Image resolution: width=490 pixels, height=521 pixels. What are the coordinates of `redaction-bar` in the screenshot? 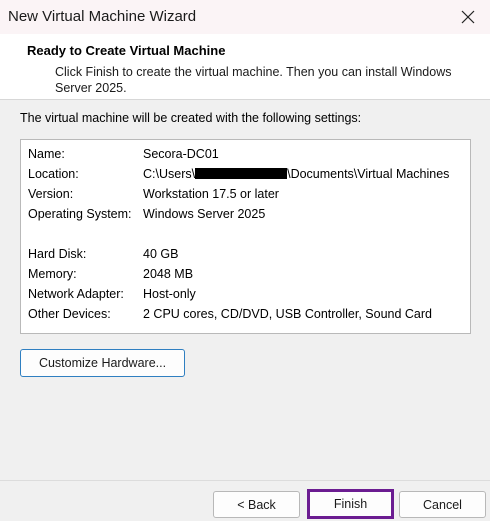 It's located at (241, 173).